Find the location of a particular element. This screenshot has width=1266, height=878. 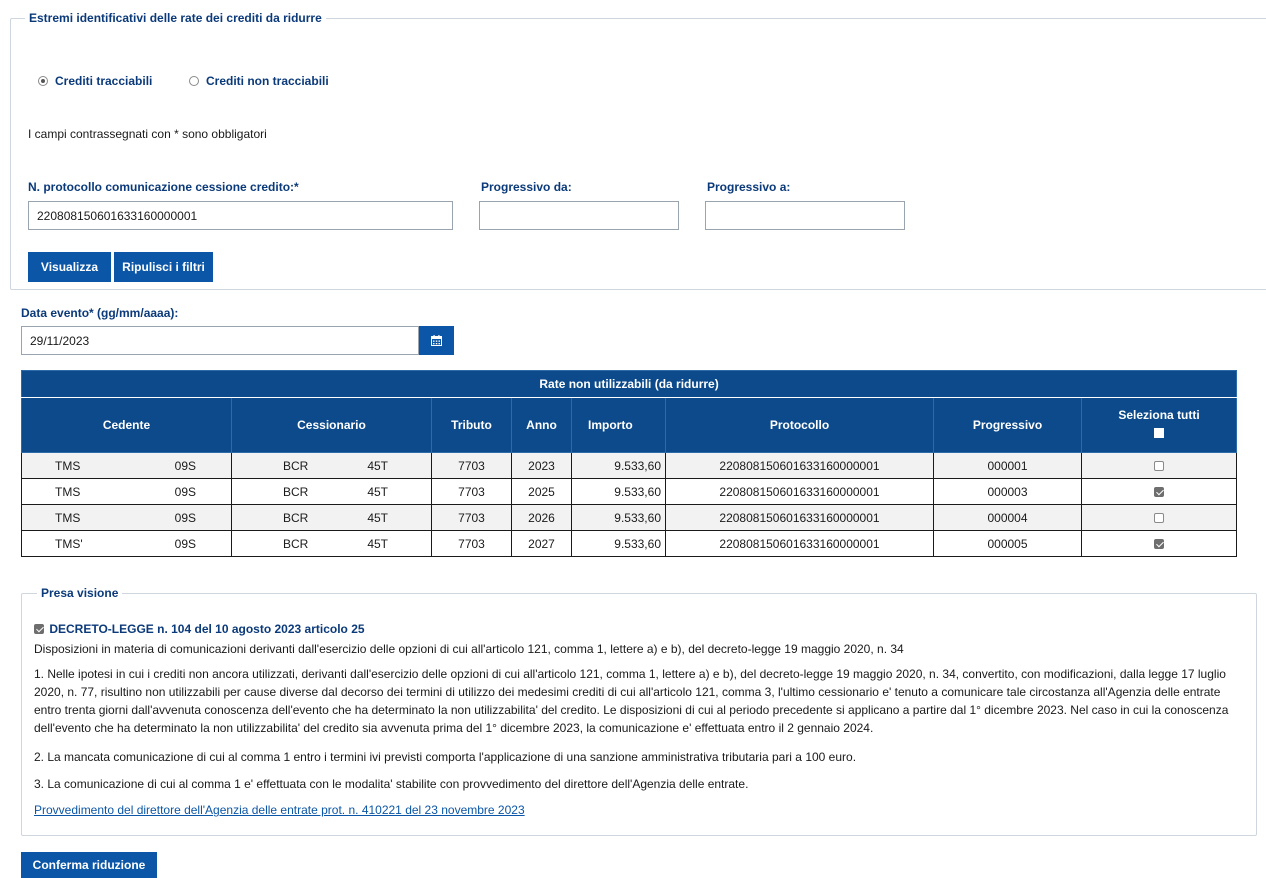

cedente-part-a: TMS' is located at coordinates (69, 543).